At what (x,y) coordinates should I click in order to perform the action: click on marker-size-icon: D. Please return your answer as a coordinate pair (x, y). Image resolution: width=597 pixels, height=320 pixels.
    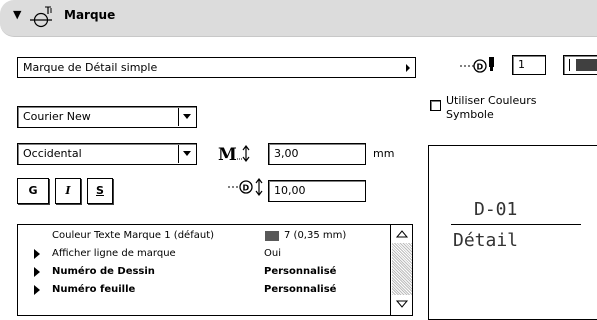
    Looking at the image, I should click on (245, 187).